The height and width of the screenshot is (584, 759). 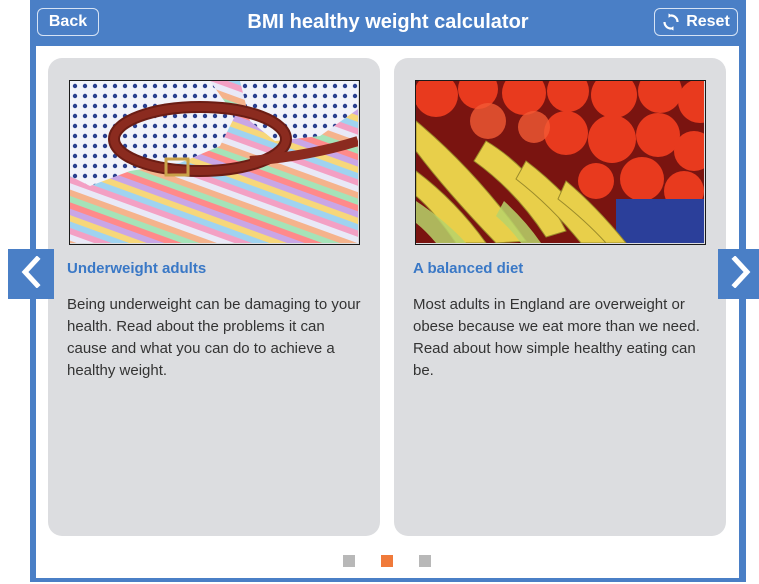 I want to click on refresh-icon, so click(x=671, y=22).